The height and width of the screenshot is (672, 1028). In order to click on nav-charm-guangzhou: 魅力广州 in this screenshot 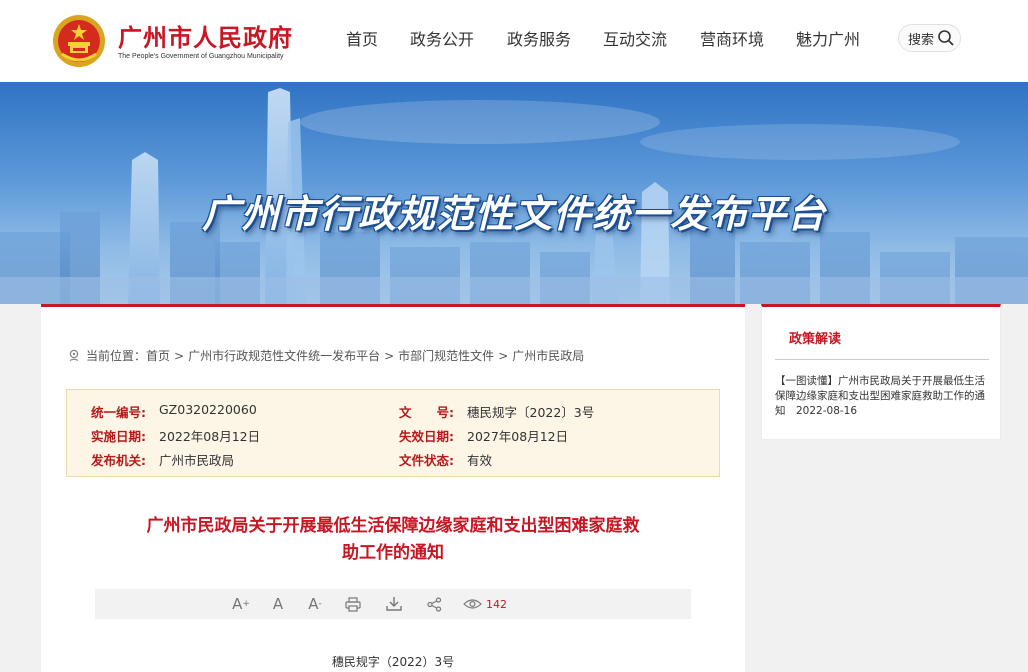, I will do `click(828, 38)`.